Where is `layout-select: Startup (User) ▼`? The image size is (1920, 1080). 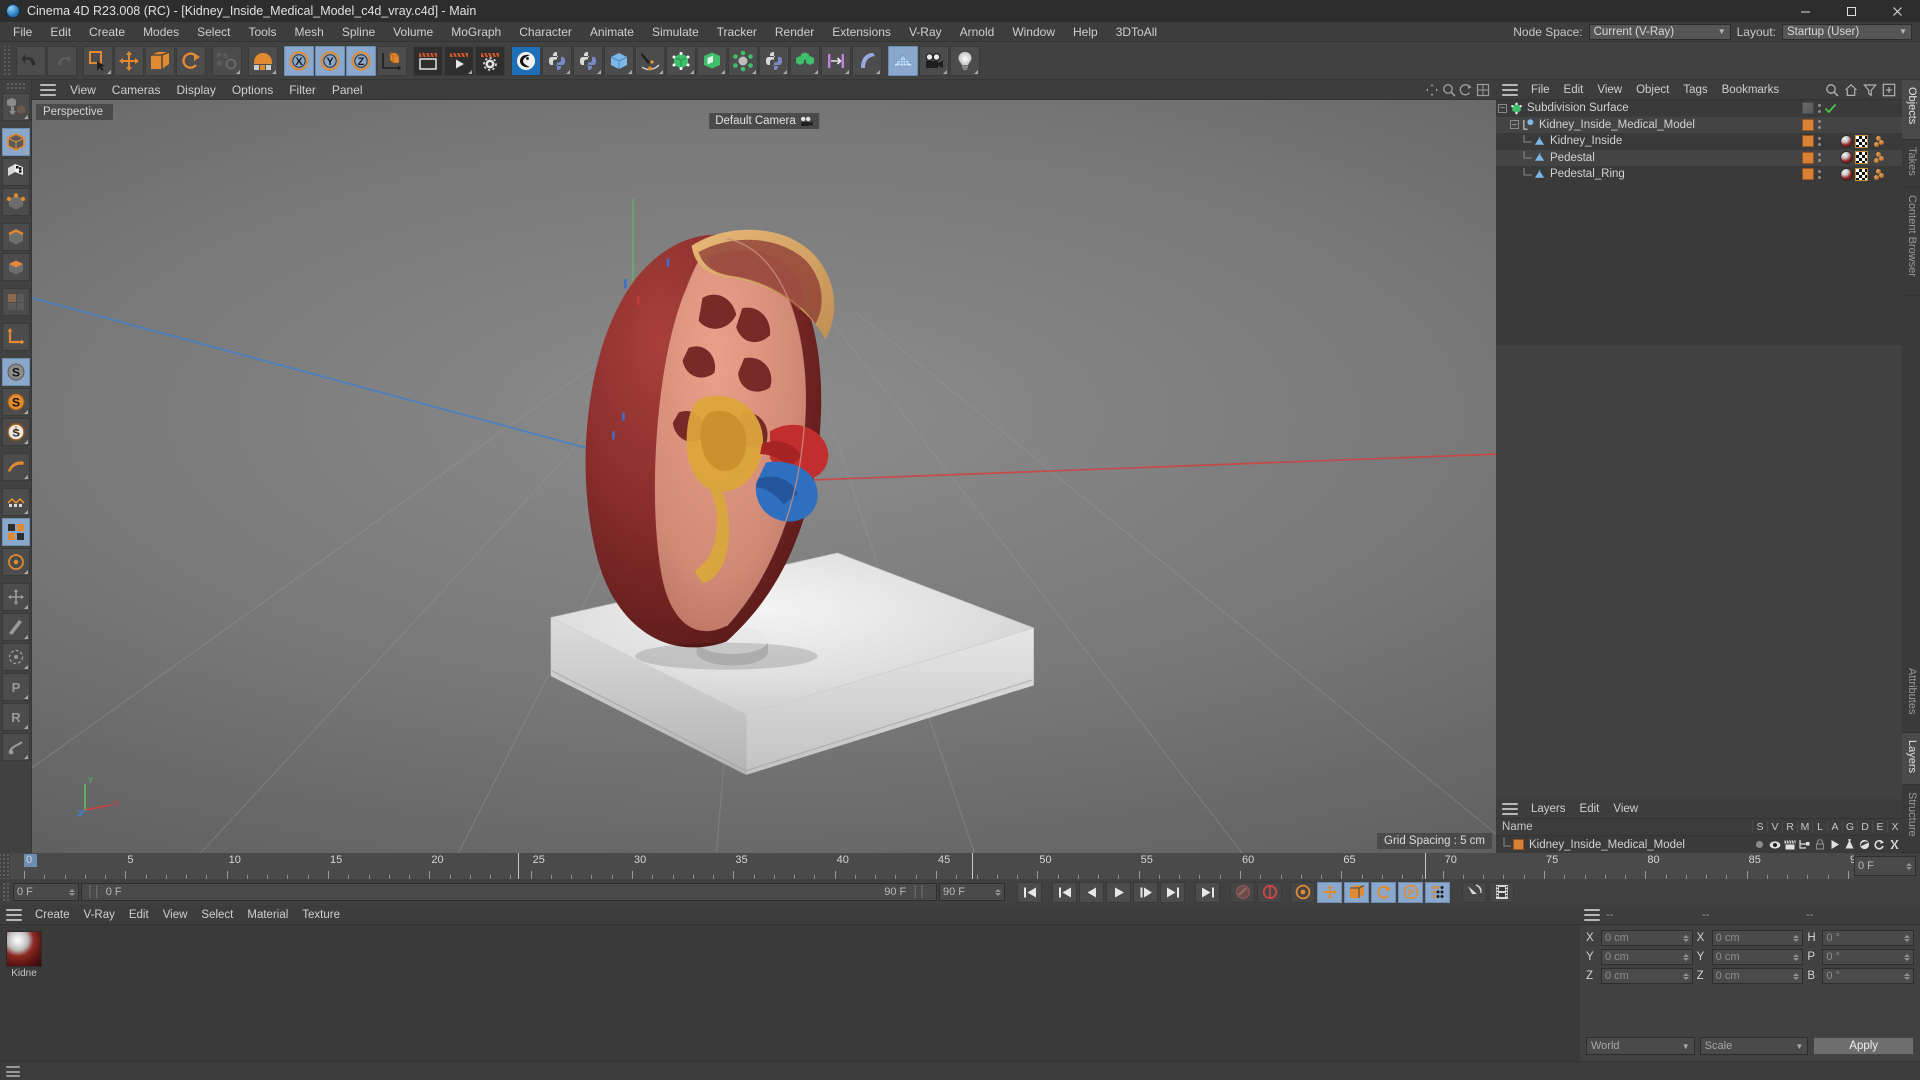 layout-select: Startup (User) ▼ is located at coordinates (1847, 31).